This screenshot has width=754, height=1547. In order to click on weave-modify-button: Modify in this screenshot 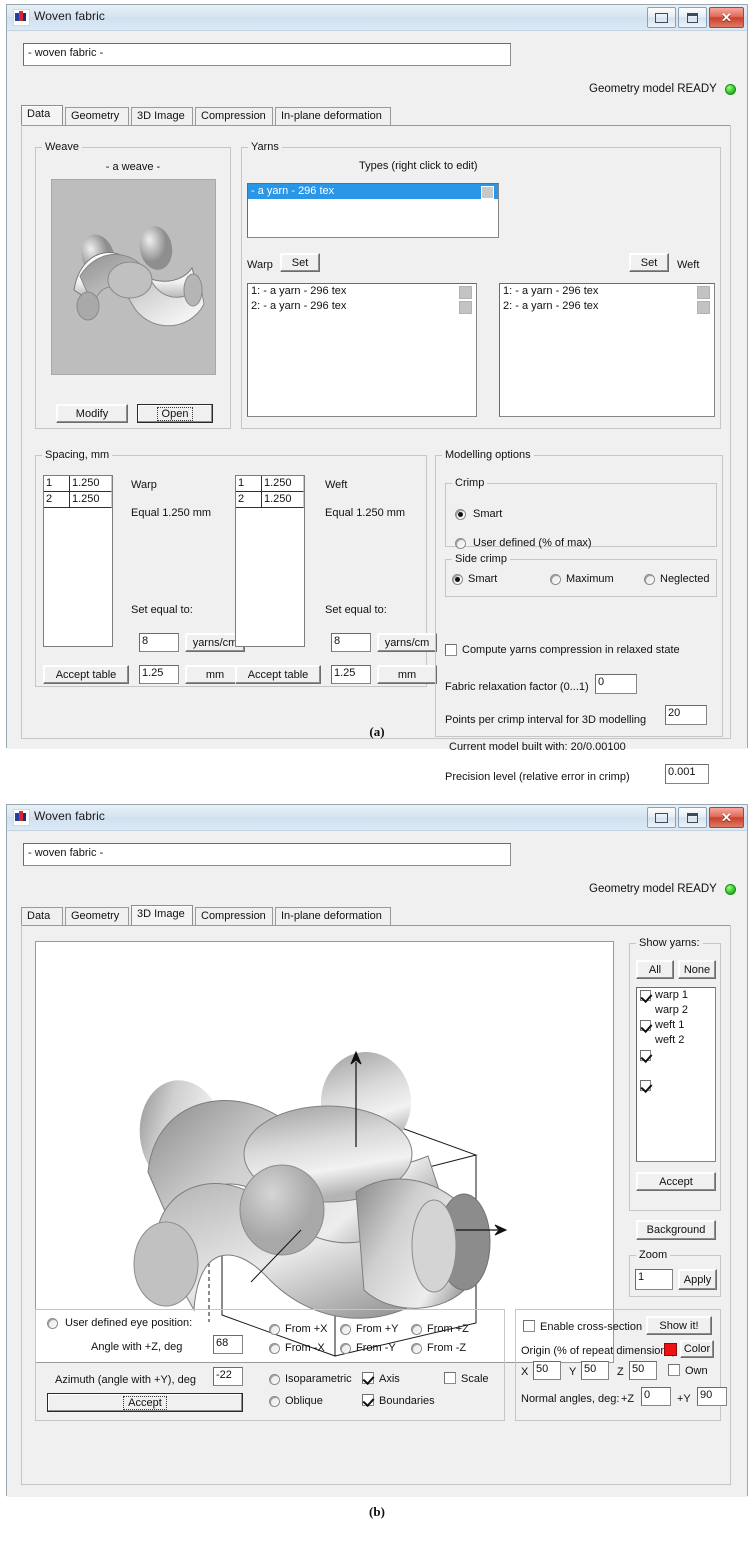, I will do `click(92, 413)`.